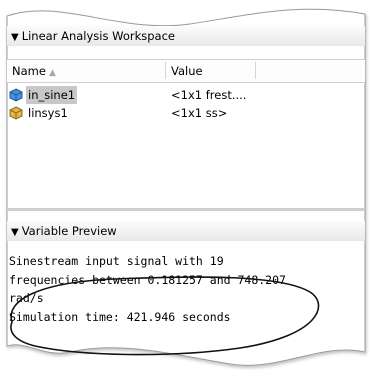 The image size is (371, 377). What do you see at coordinates (147, 279) in the screenshot?
I see `preview-line: frequencies between 0.181257 and 748.207` at bounding box center [147, 279].